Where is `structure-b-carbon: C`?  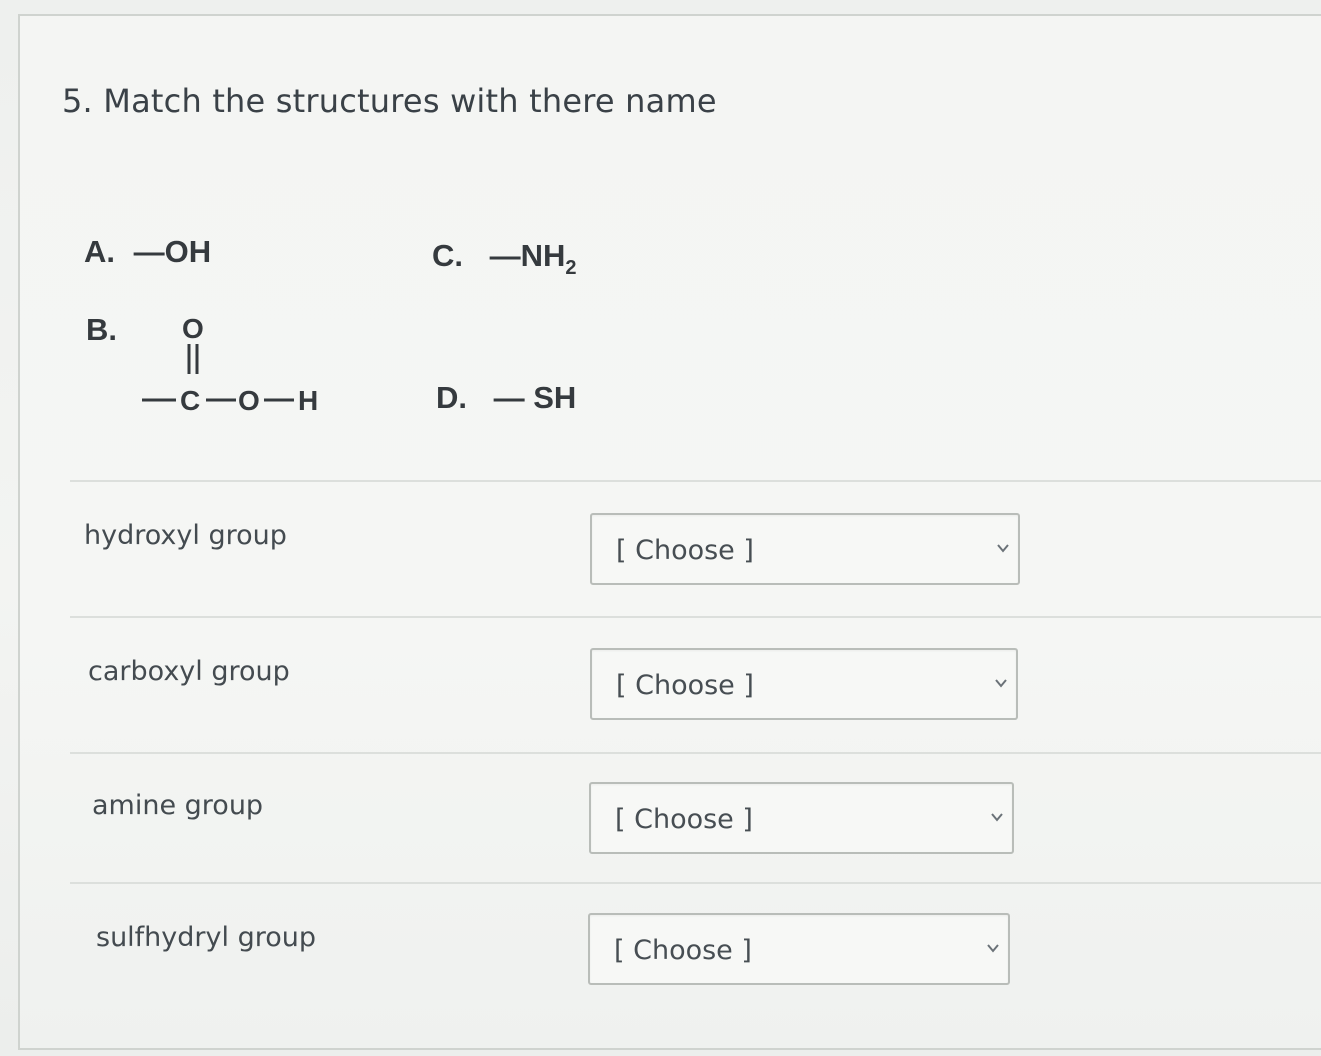
structure-b-carbon: C is located at coordinates (190, 400).